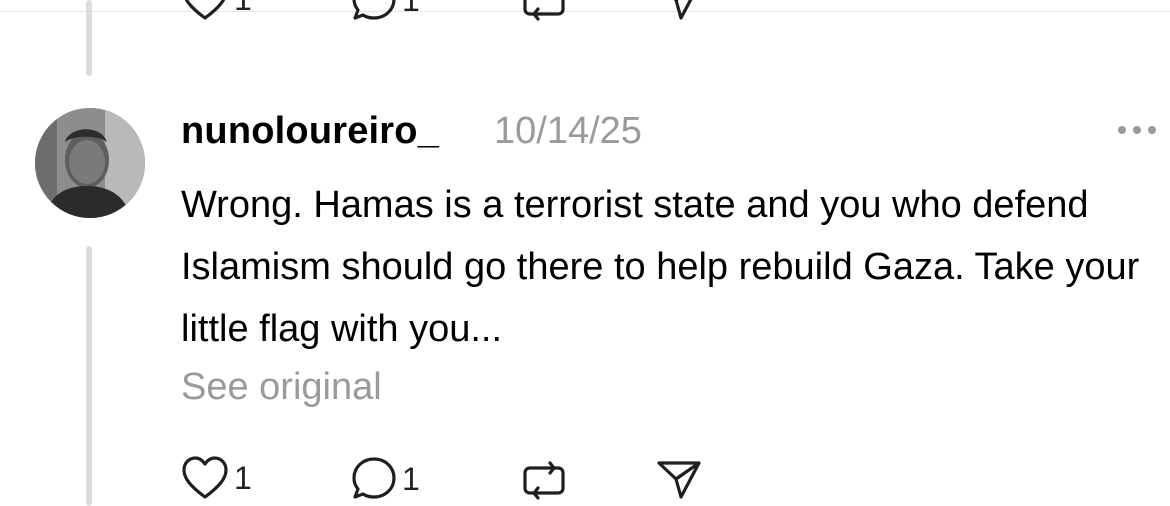 The image size is (1170, 506). Describe the element at coordinates (281, 387) in the screenshot. I see `see-original-link: See original` at that location.